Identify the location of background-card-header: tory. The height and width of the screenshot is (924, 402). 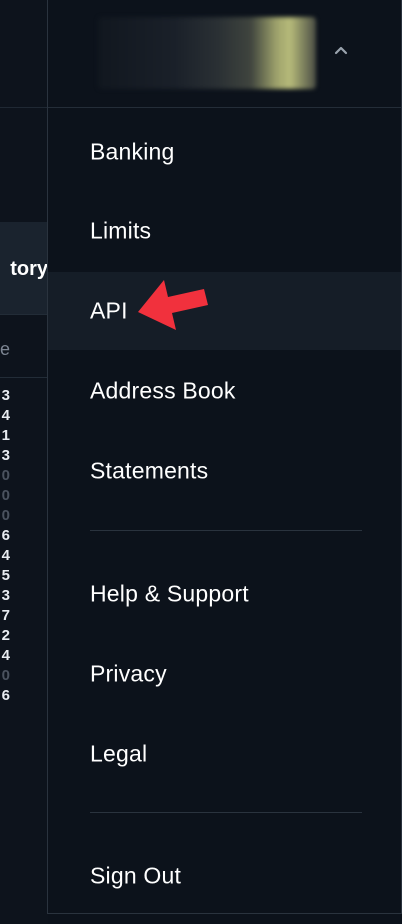
(24, 268).